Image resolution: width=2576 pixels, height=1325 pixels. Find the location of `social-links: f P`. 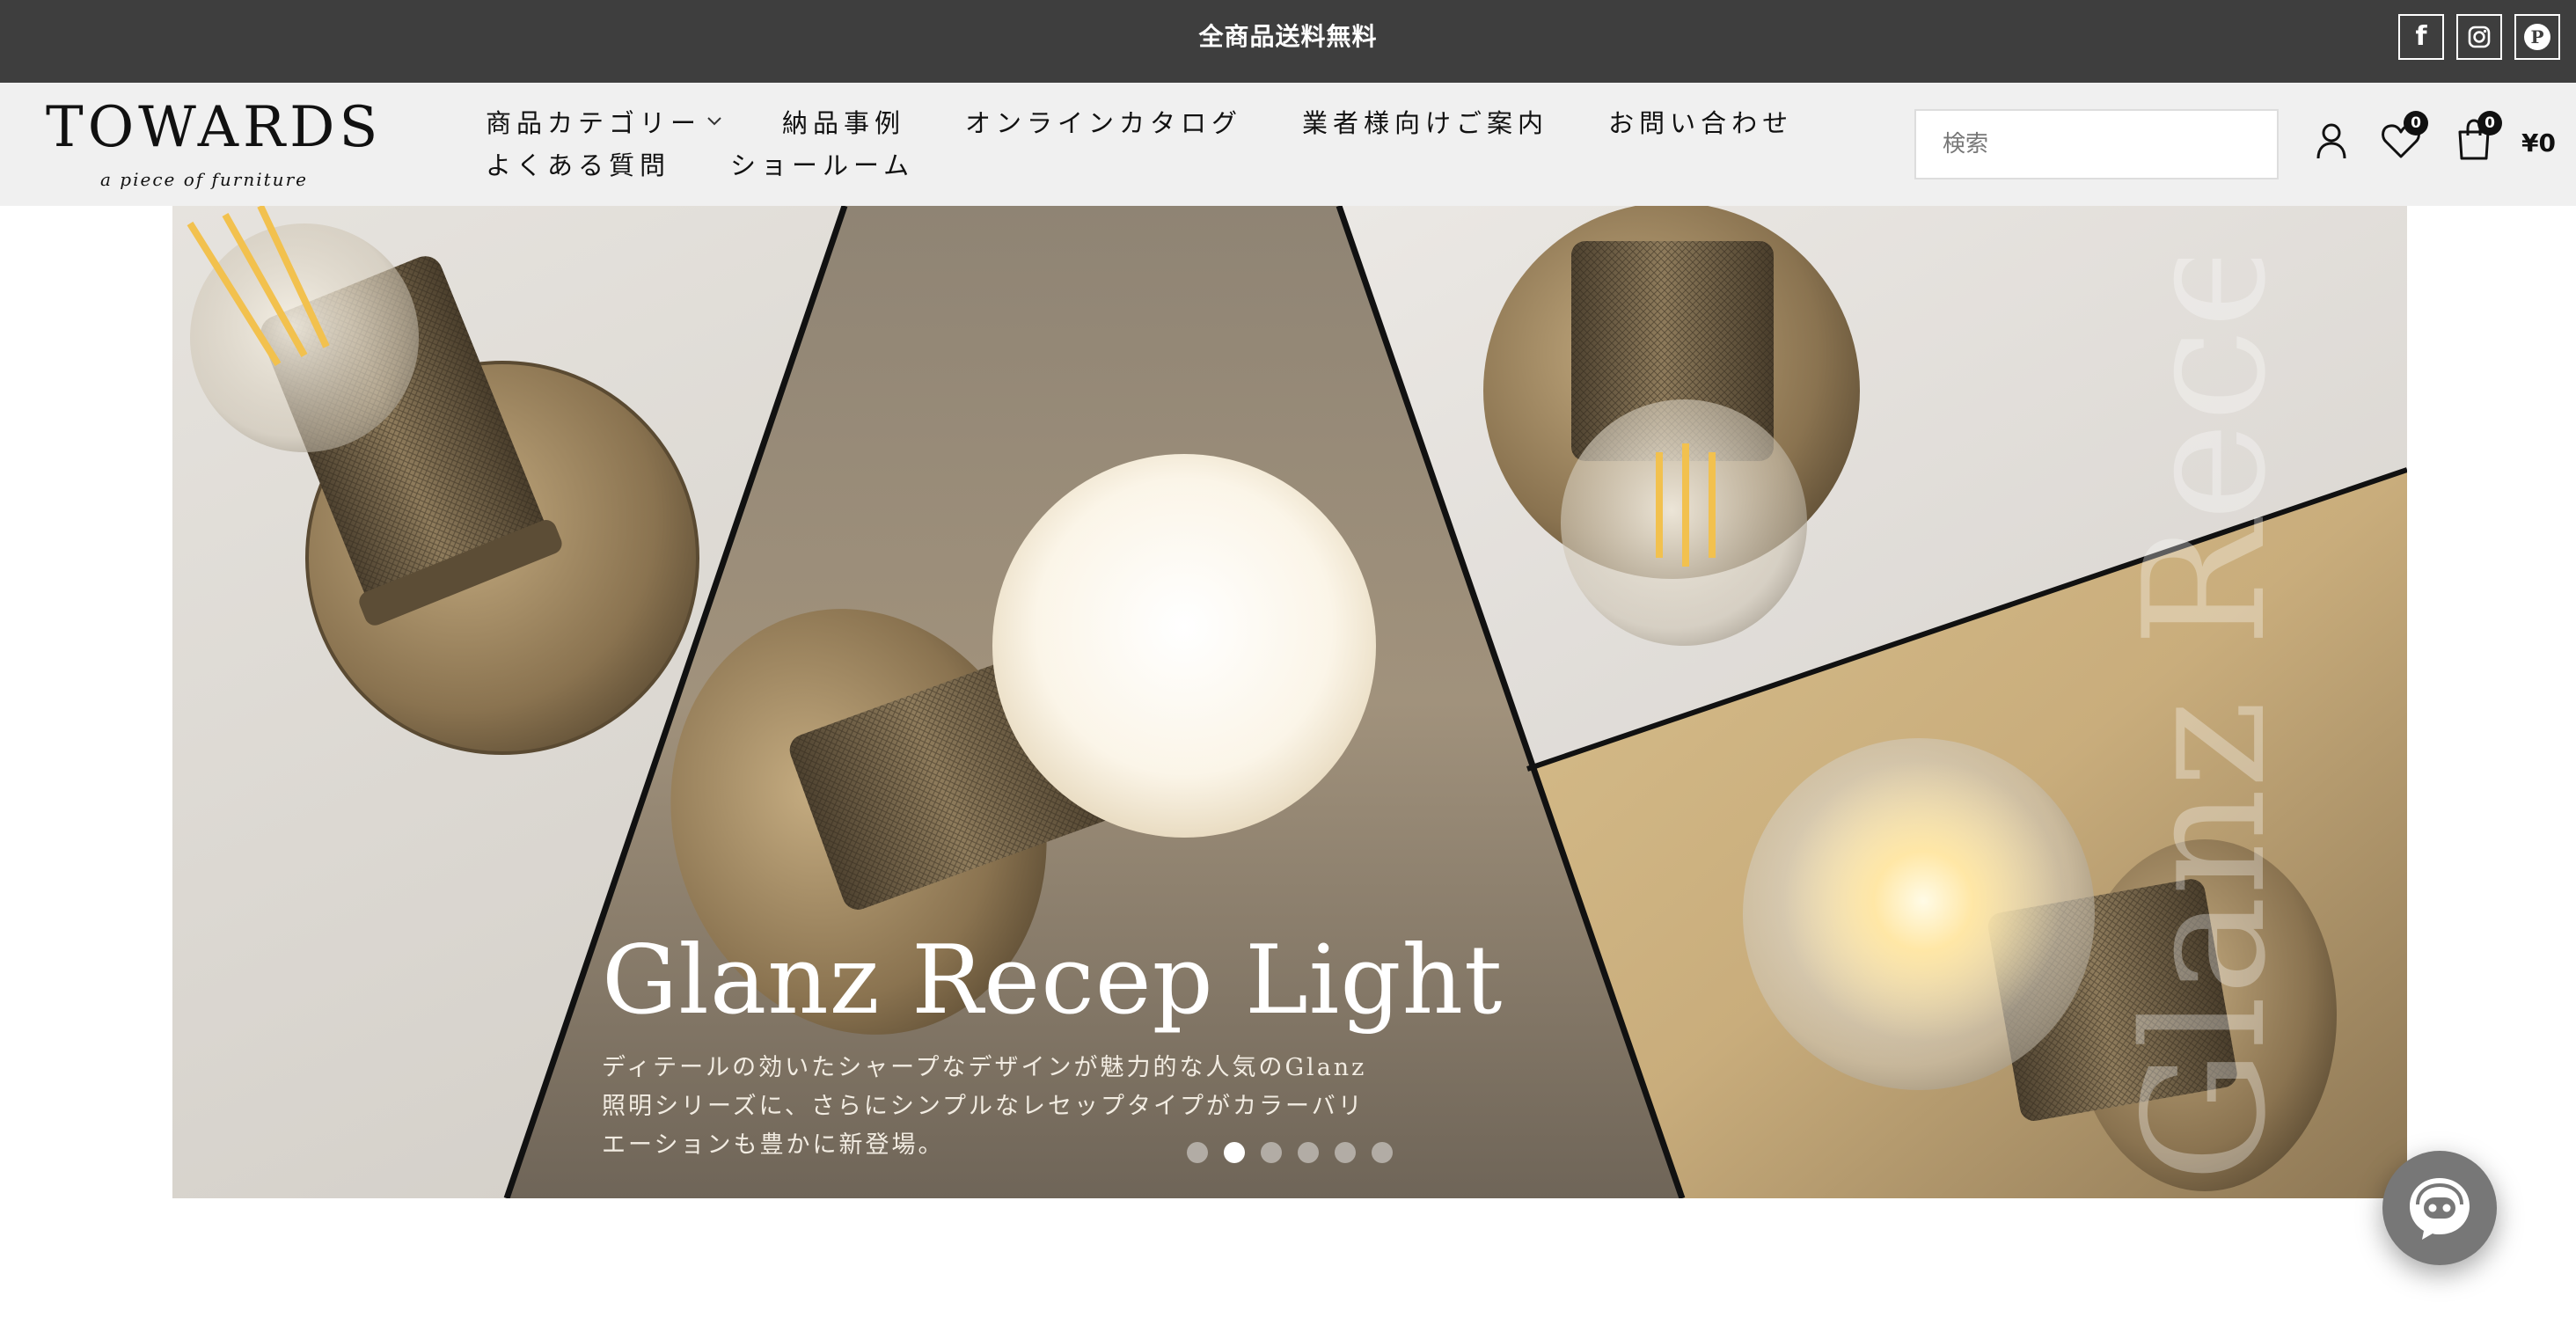

social-links: f P is located at coordinates (2479, 37).